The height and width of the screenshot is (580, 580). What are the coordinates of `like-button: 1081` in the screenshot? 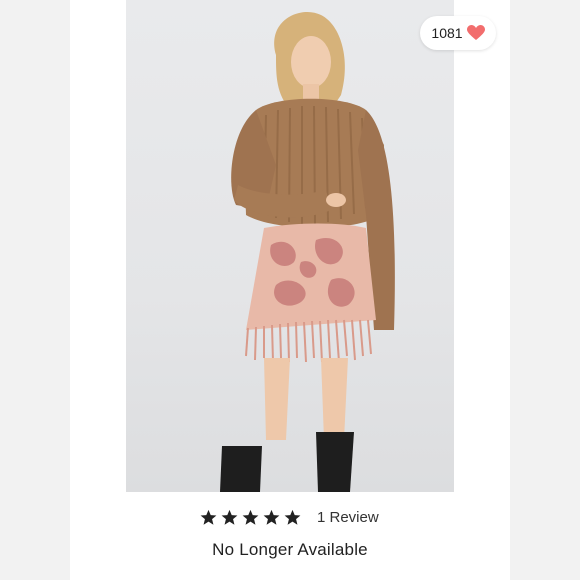 It's located at (458, 33).